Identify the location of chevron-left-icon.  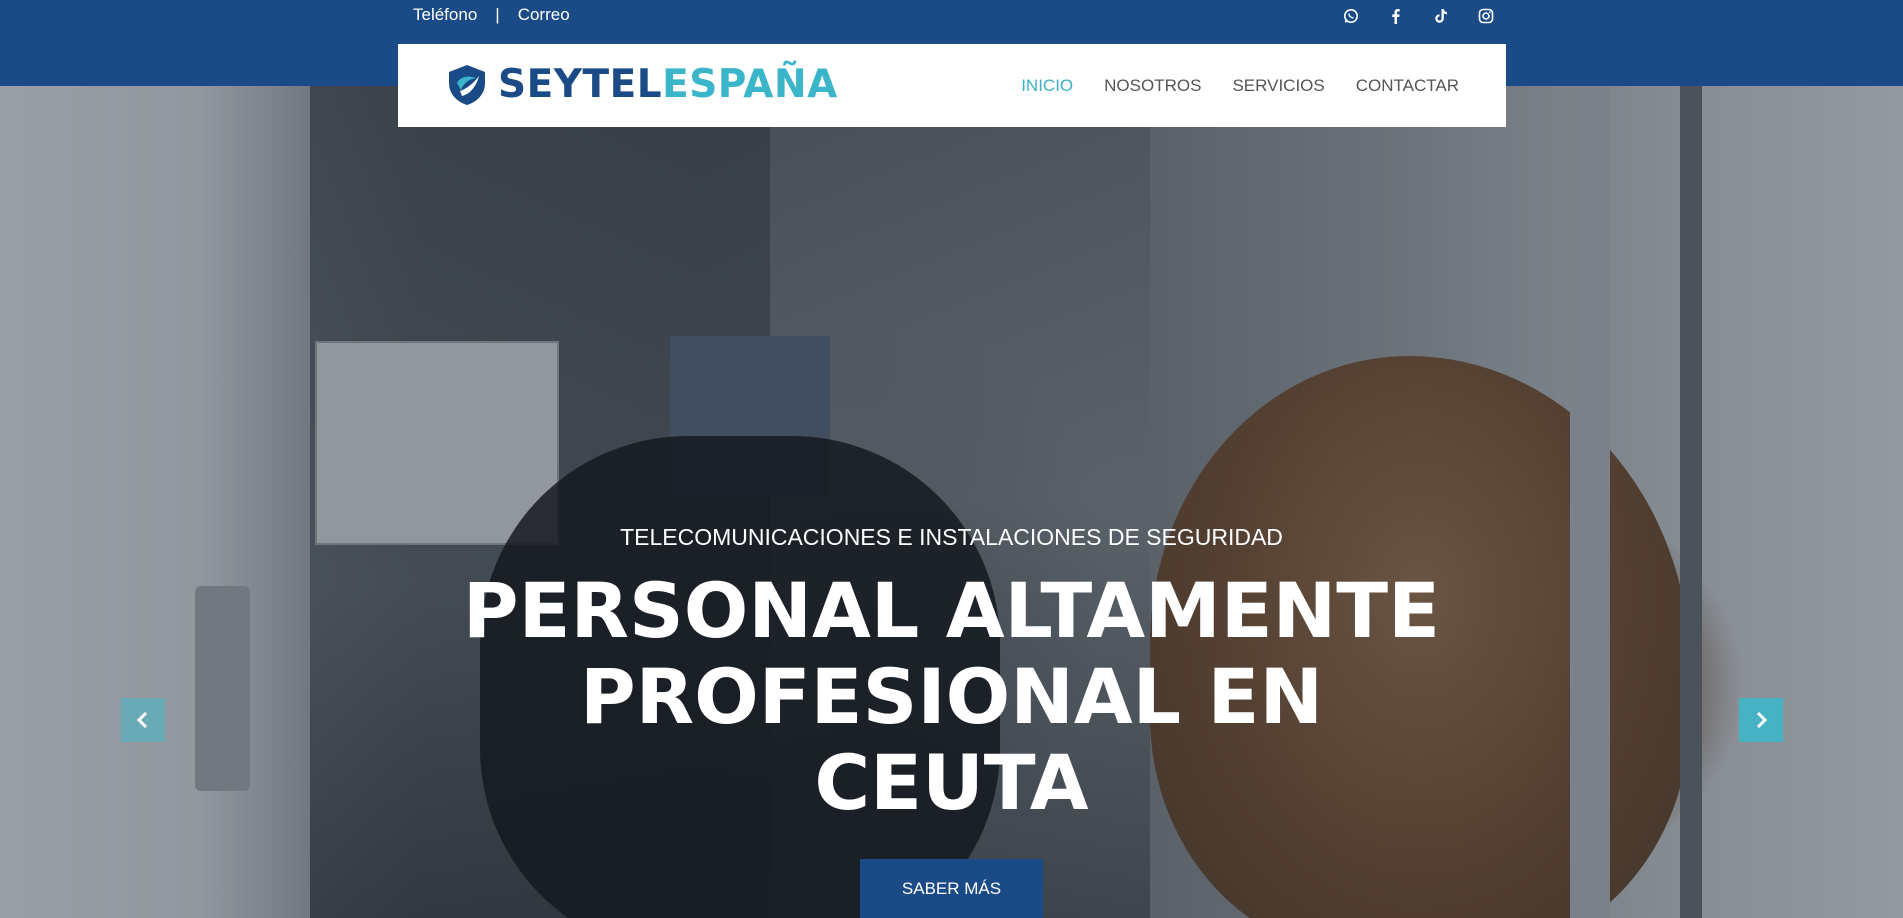
(142, 720).